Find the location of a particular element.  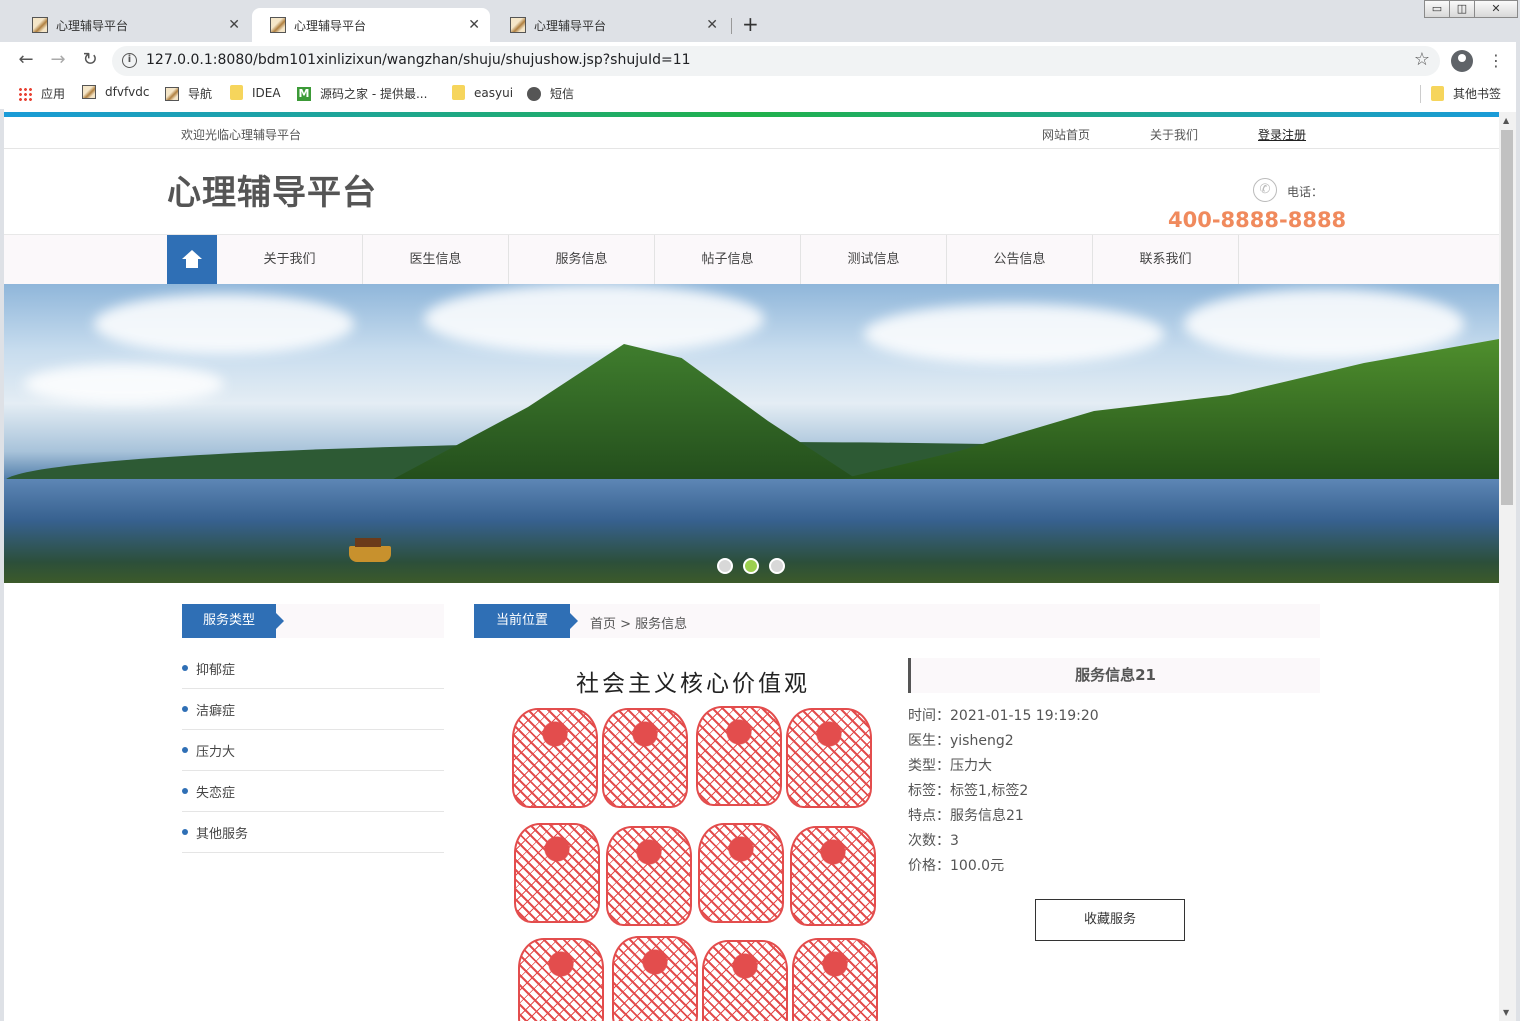

nav-services: 服务信息 is located at coordinates (582, 259).